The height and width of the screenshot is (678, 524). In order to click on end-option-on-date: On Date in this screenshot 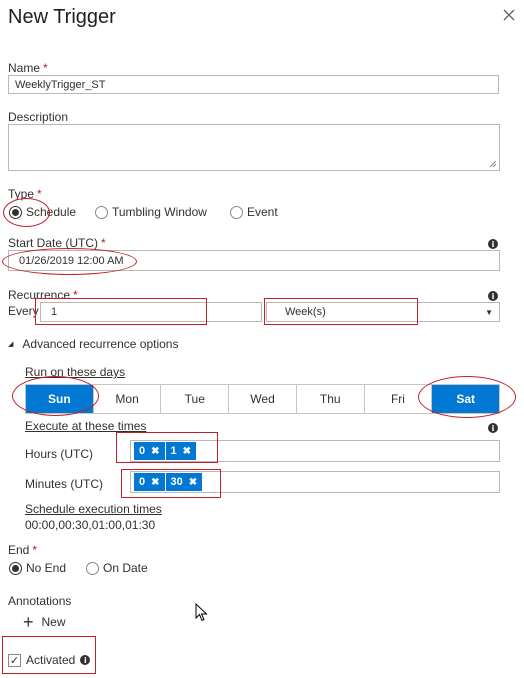, I will do `click(117, 568)`.